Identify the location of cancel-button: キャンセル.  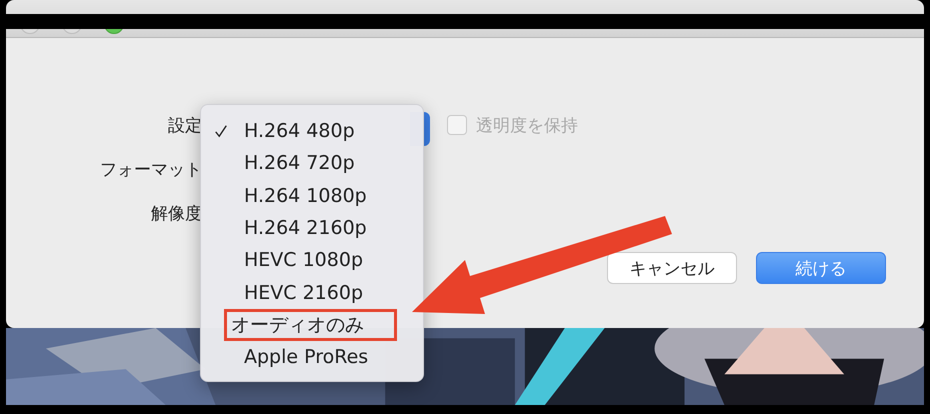
(672, 268).